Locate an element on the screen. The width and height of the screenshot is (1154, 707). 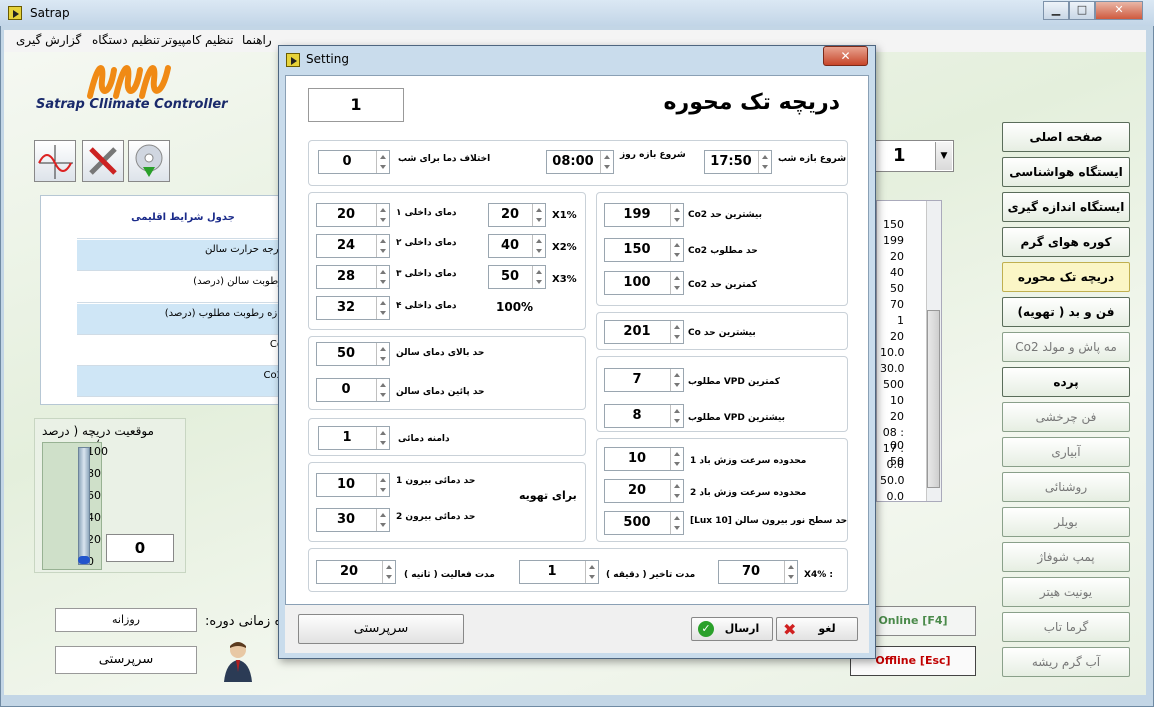
minimize-button: ▁ is located at coordinates (1056, 10).